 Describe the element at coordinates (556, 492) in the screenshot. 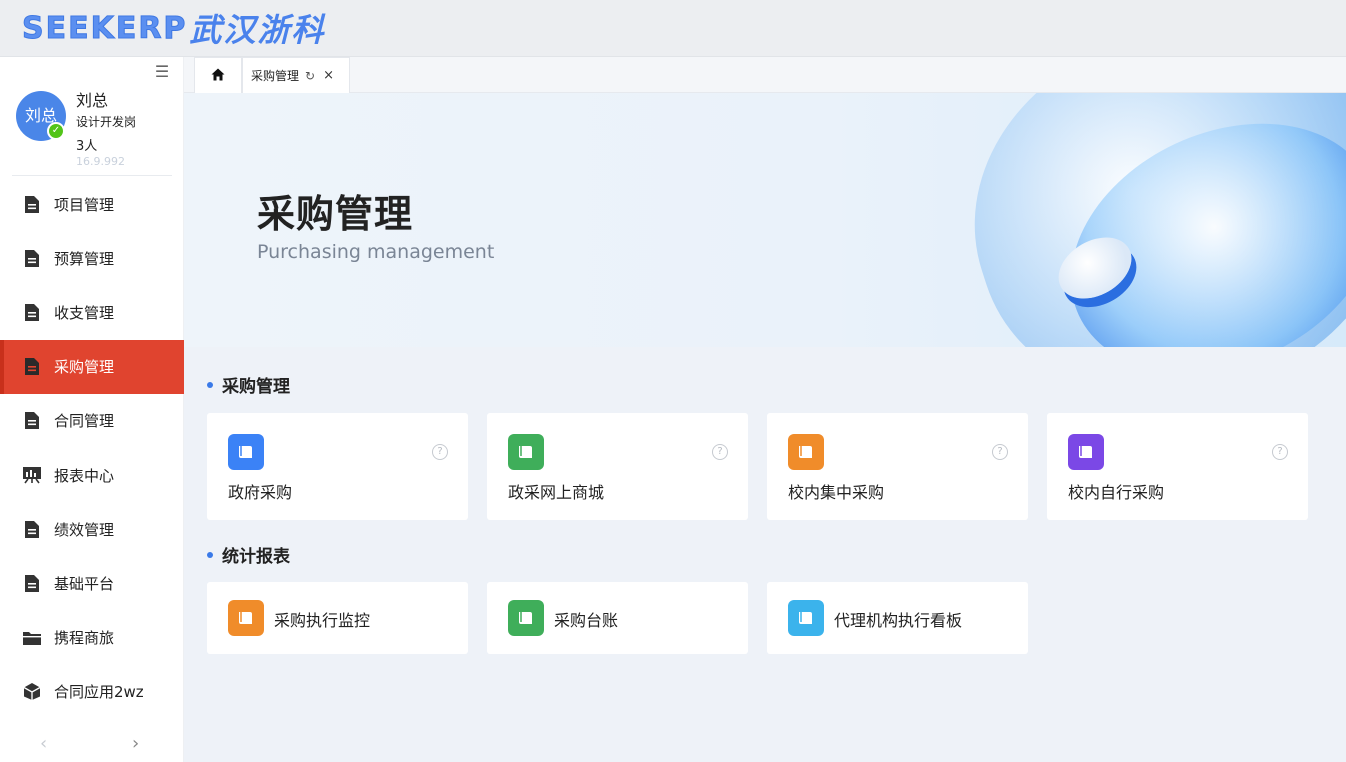

I see `card-label: 政采网上商城` at that location.